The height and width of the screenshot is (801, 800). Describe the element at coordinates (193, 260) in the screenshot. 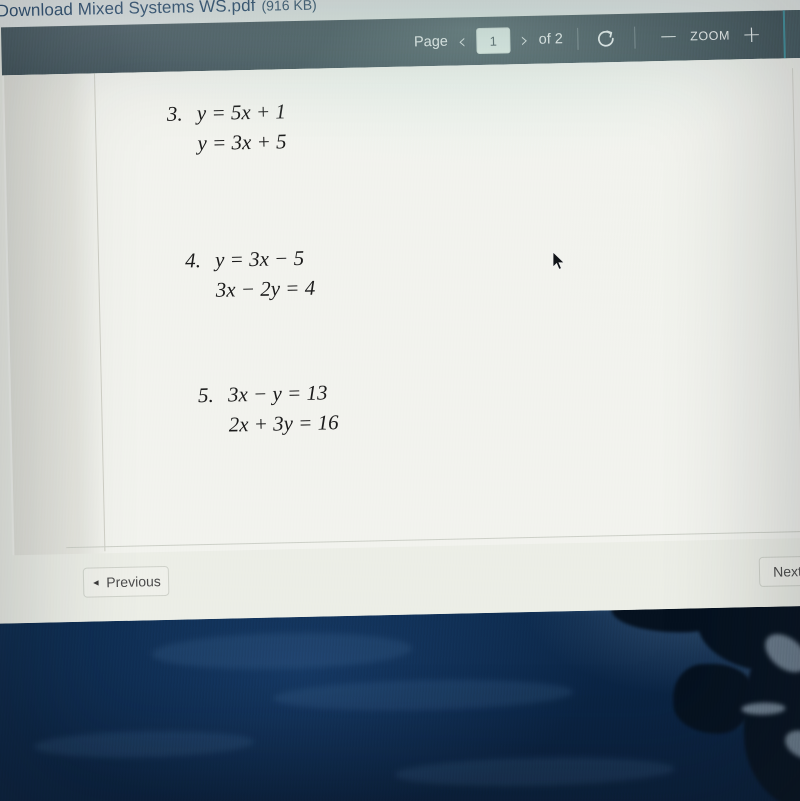

I see `problem-4-number: 4.` at that location.